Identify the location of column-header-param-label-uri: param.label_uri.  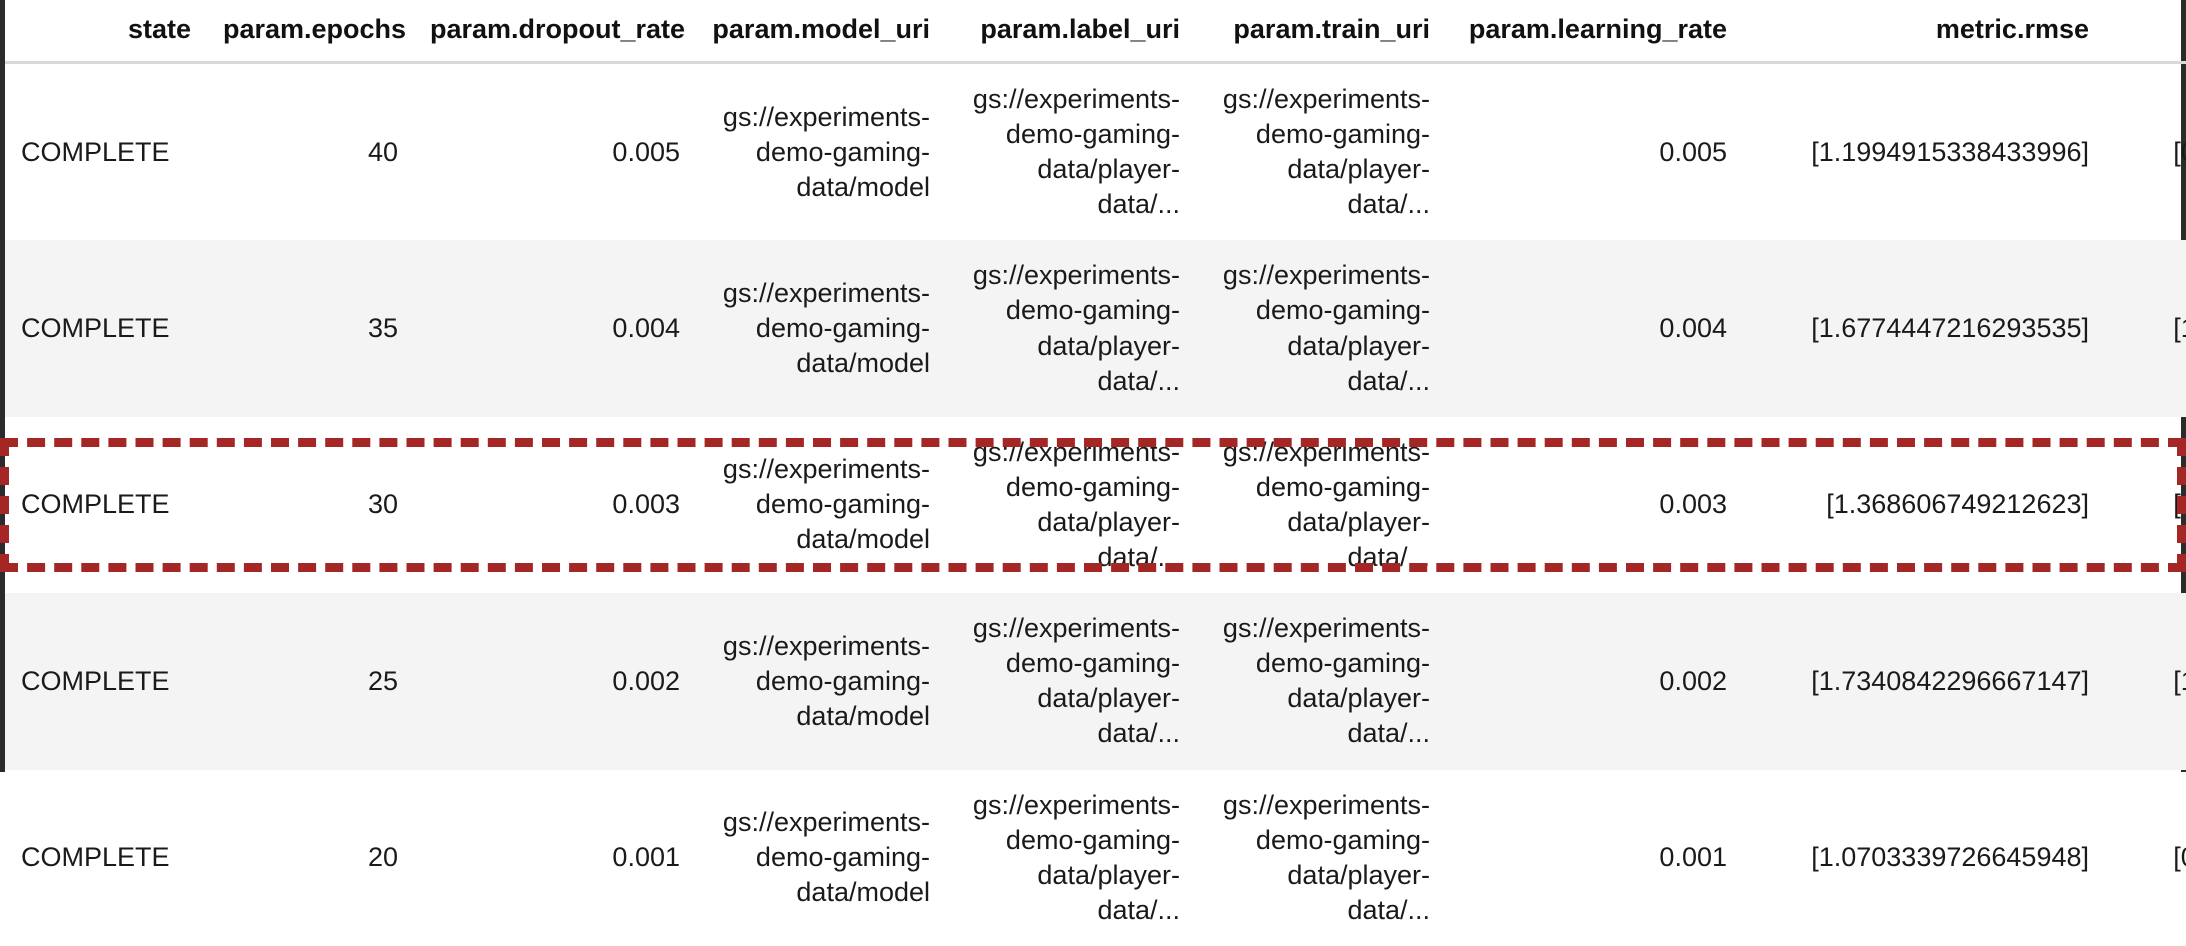
(1071, 32).